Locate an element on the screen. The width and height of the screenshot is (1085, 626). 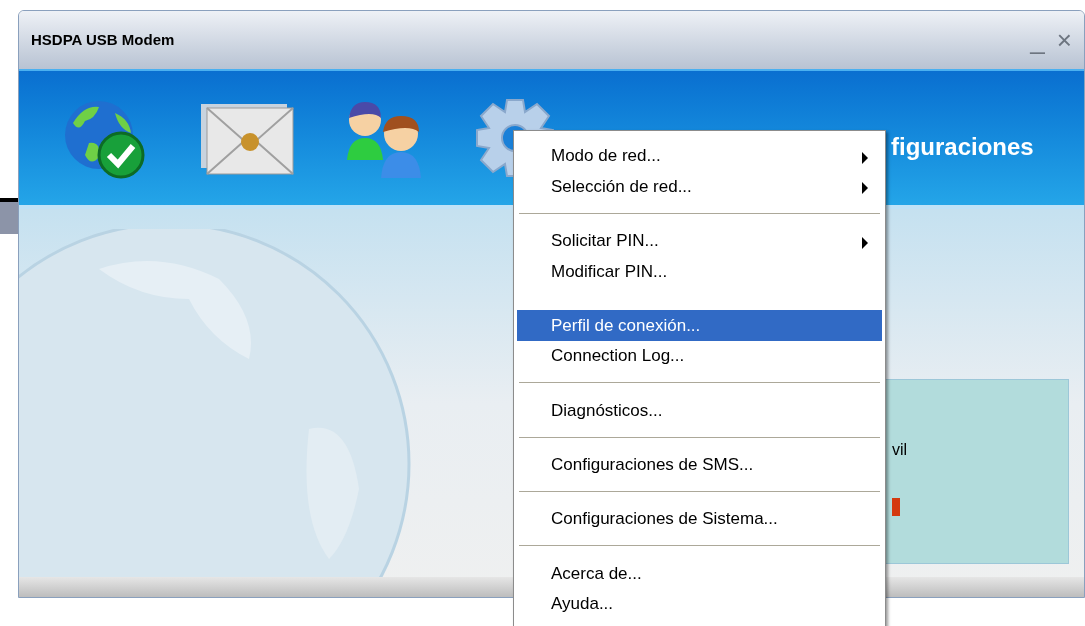
toolbar-label: figuraciones is located at coordinates (962, 147).